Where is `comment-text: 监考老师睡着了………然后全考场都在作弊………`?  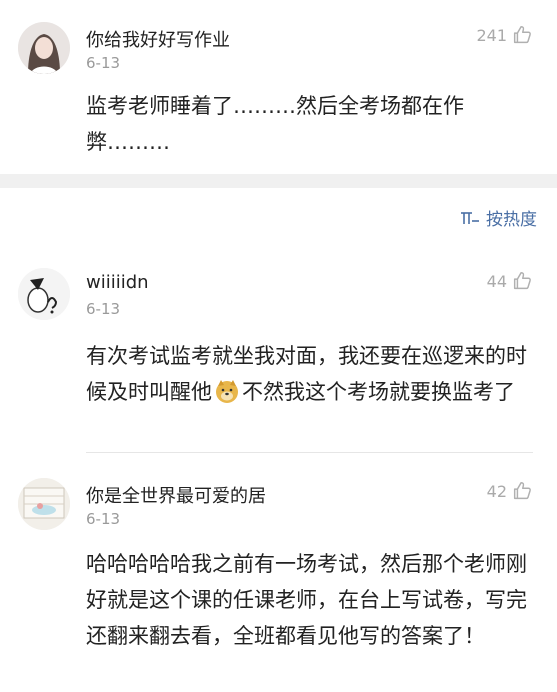 comment-text: 监考老师睡着了………然后全考场都在作弊……… is located at coordinates (275, 124).